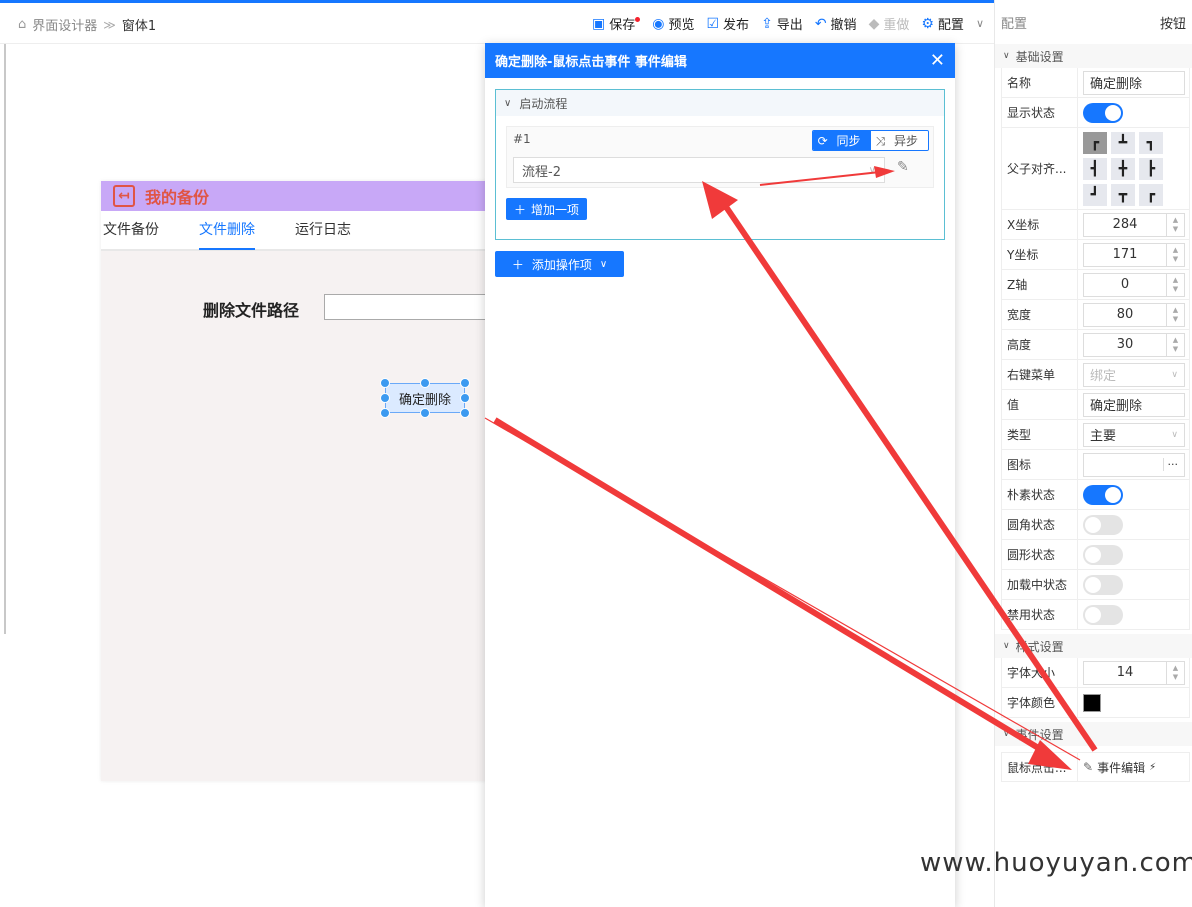 This screenshot has height=907, width=1192. Describe the element at coordinates (559, 264) in the screenshot. I see `add-operation-button: ＋ 添加操作项 ∨` at that location.